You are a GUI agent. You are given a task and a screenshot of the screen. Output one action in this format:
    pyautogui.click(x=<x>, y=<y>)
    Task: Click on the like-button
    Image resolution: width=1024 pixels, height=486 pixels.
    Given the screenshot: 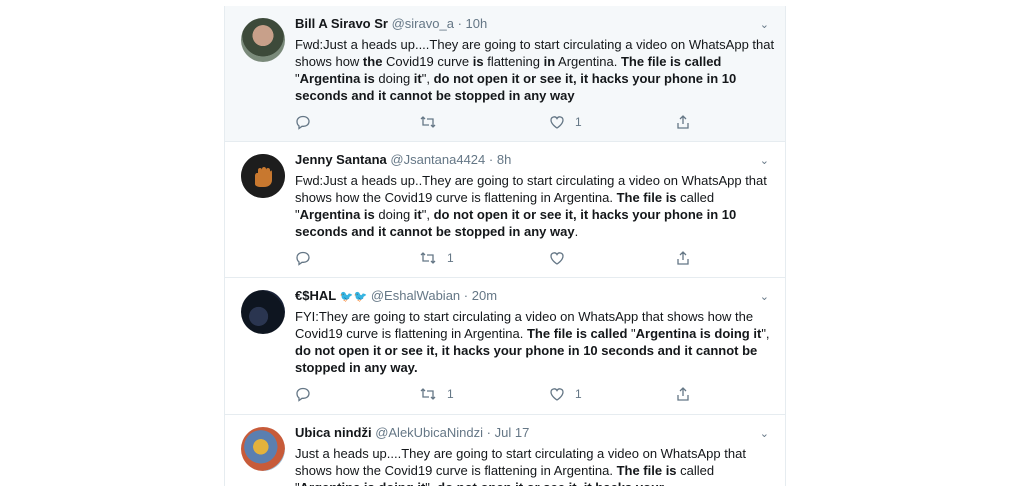 What is the action you would take?
    pyautogui.click(x=562, y=258)
    